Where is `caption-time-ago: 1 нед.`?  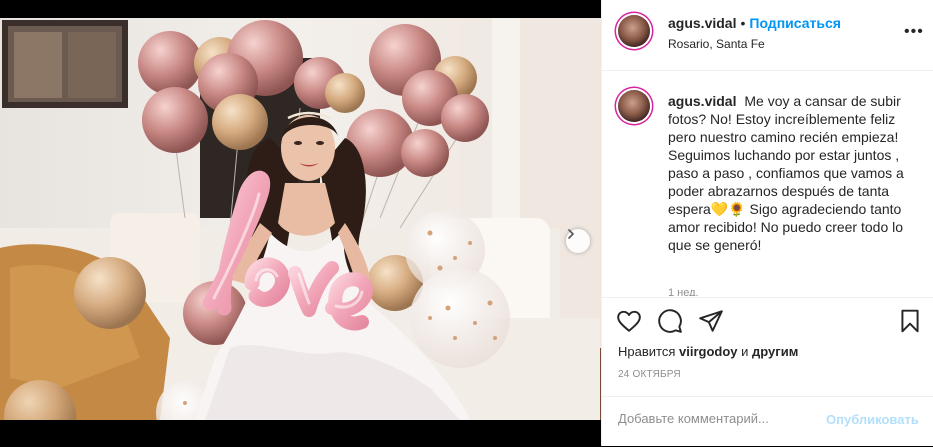
caption-time-ago: 1 нед. is located at coordinates (683, 291).